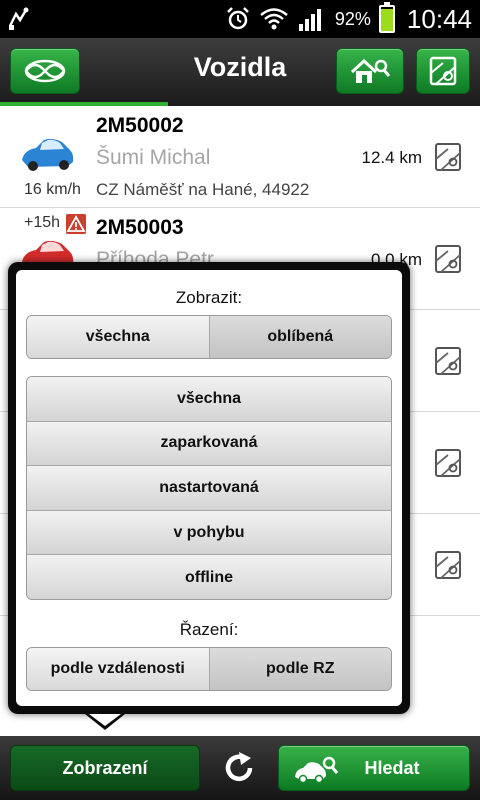  Describe the element at coordinates (118, 337) in the screenshot. I see `show-option-all: všechna` at that location.